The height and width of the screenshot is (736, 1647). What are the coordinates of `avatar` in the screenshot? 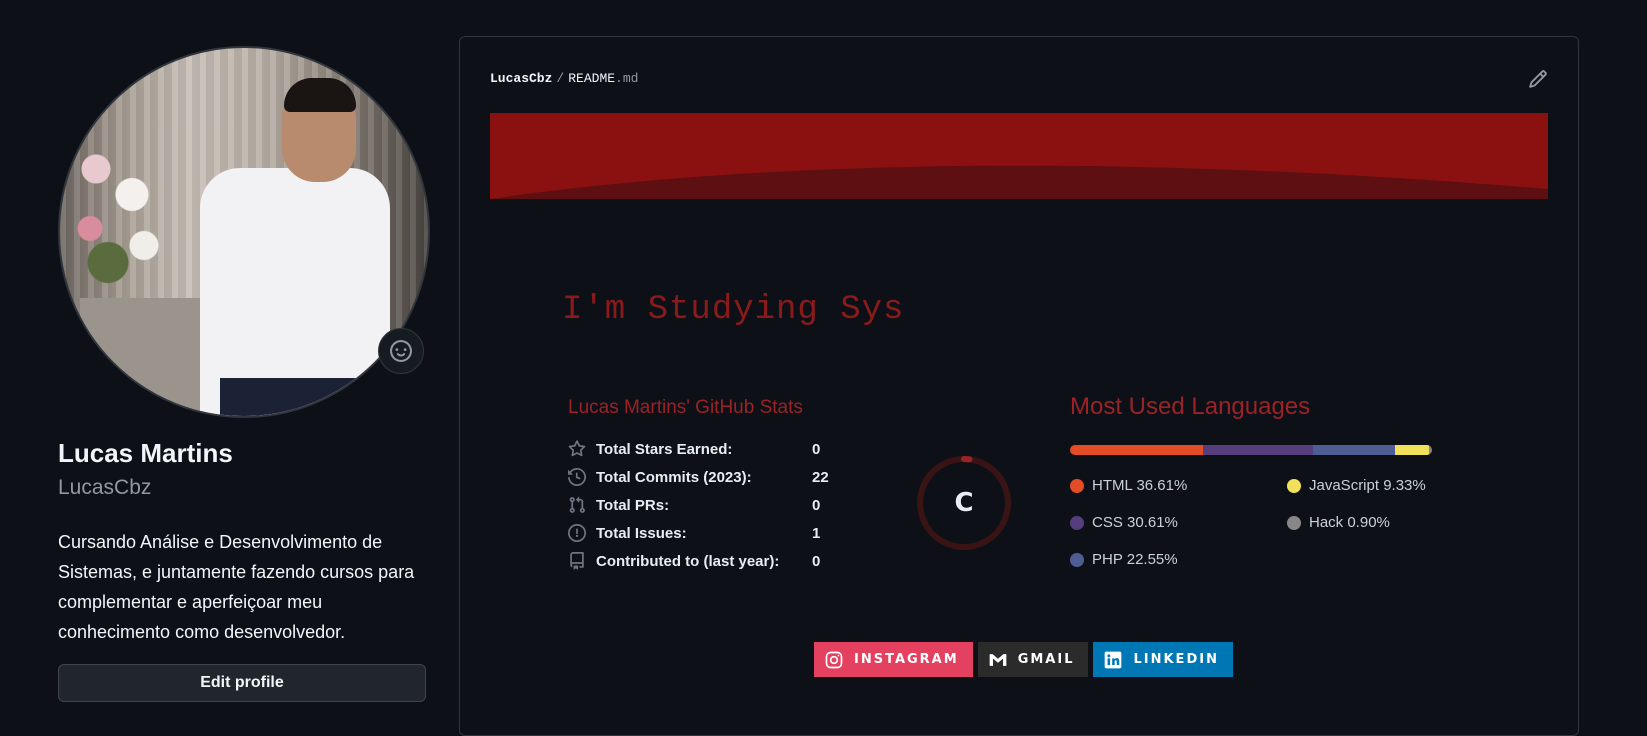 It's located at (244, 232).